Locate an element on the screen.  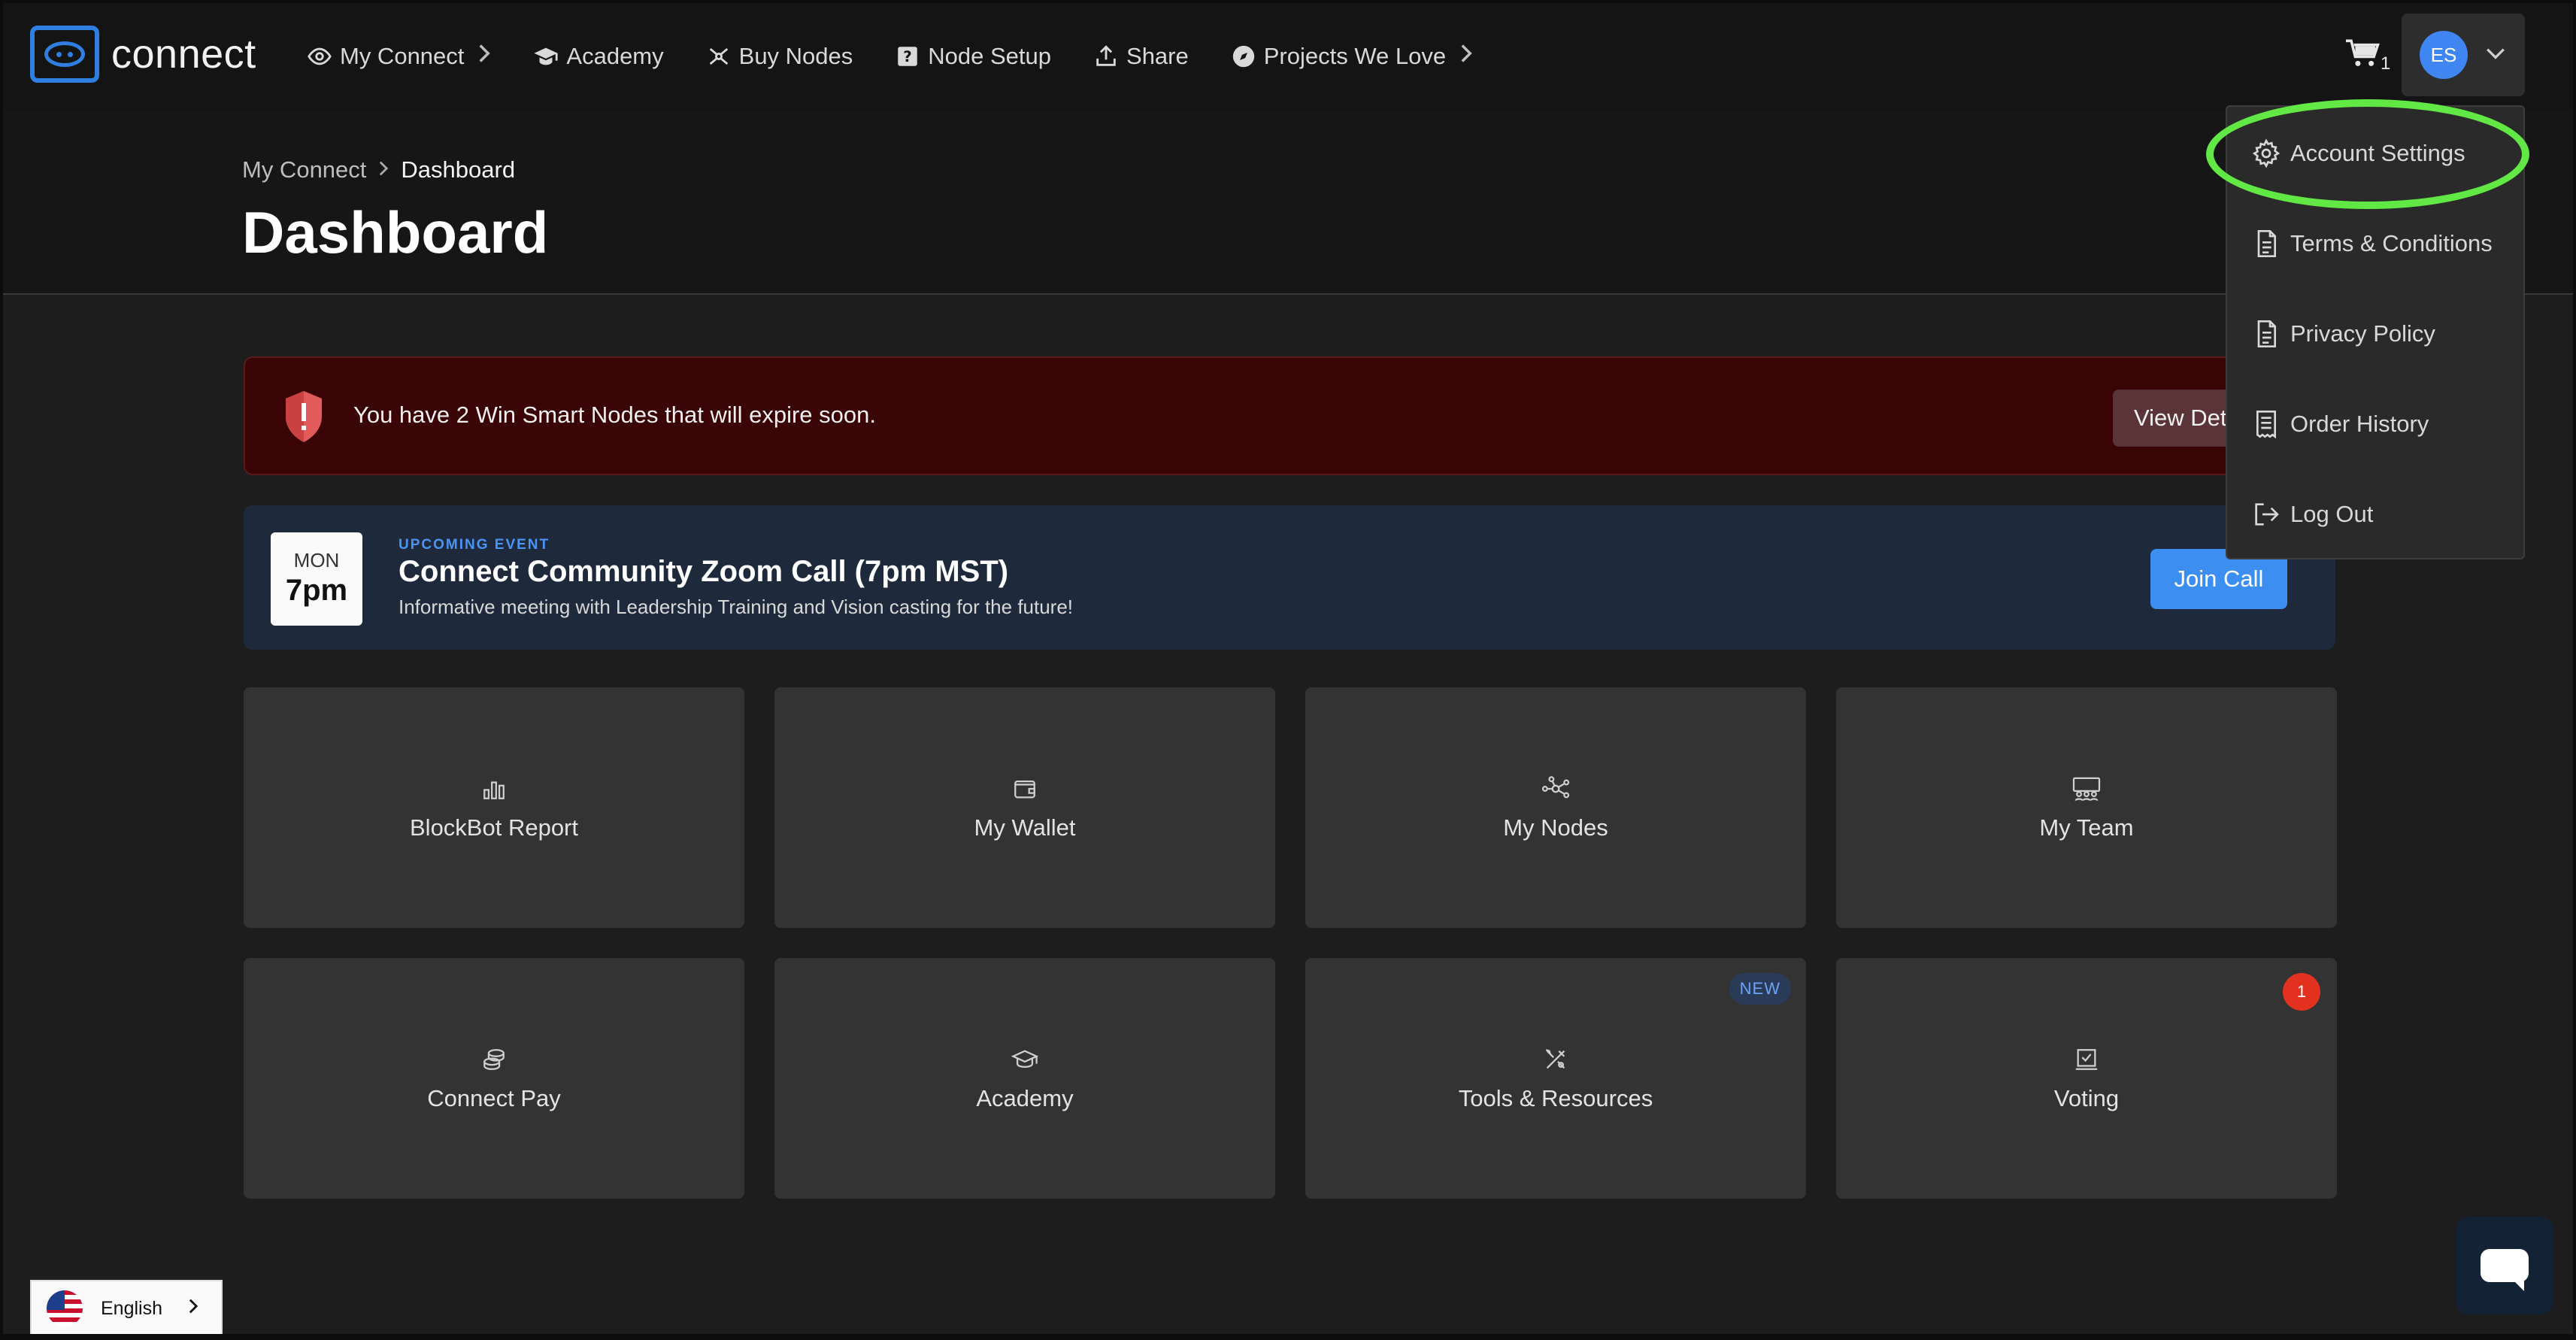
card-label: Tools & Resources is located at coordinates (1555, 1098).